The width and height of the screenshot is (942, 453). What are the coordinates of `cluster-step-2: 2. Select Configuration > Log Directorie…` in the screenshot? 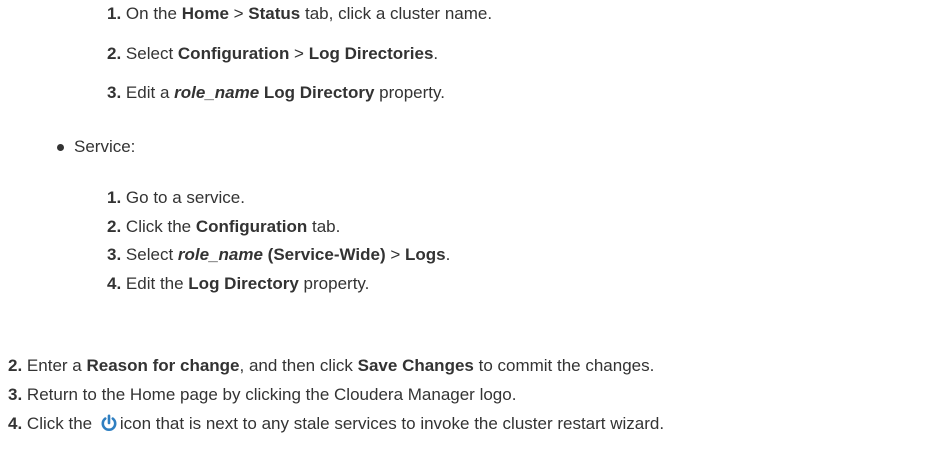 It's located at (272, 54).